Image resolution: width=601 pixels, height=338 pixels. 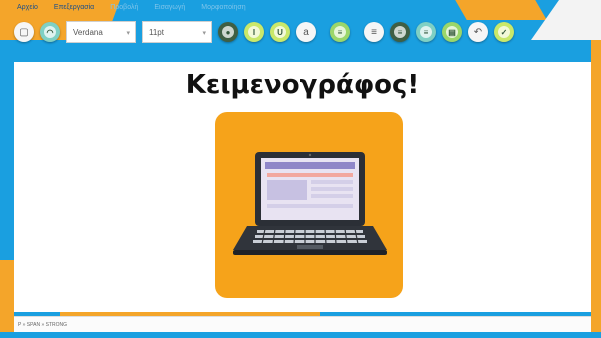 I want to click on align-right-icon: ≡, so click(x=426, y=32).